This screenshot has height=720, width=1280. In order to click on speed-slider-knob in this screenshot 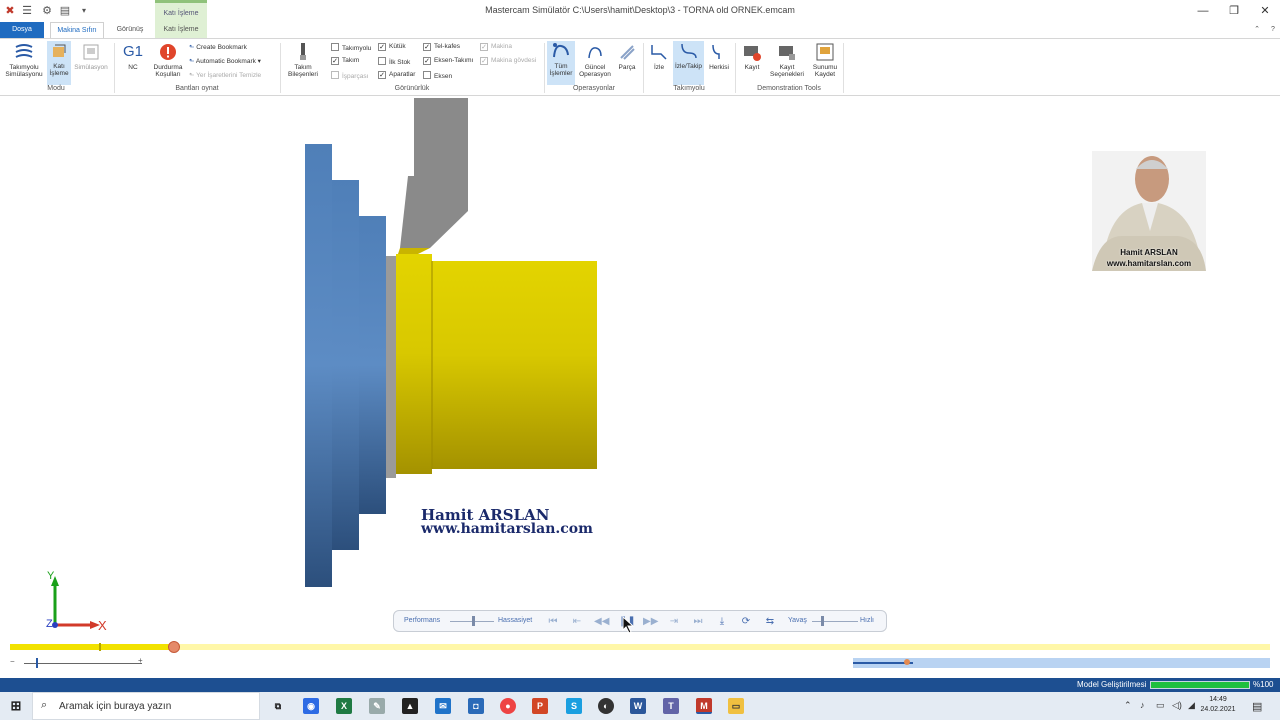, I will do `click(823, 621)`.